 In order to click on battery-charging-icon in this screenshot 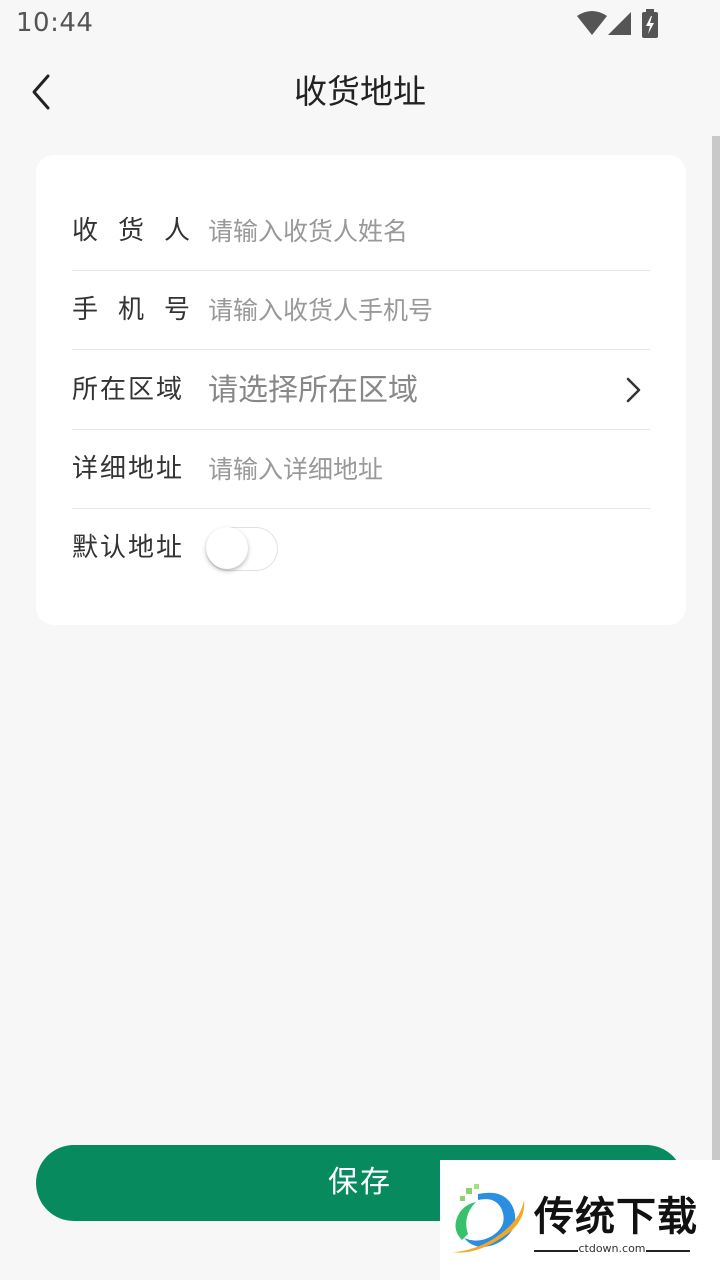, I will do `click(650, 23)`.